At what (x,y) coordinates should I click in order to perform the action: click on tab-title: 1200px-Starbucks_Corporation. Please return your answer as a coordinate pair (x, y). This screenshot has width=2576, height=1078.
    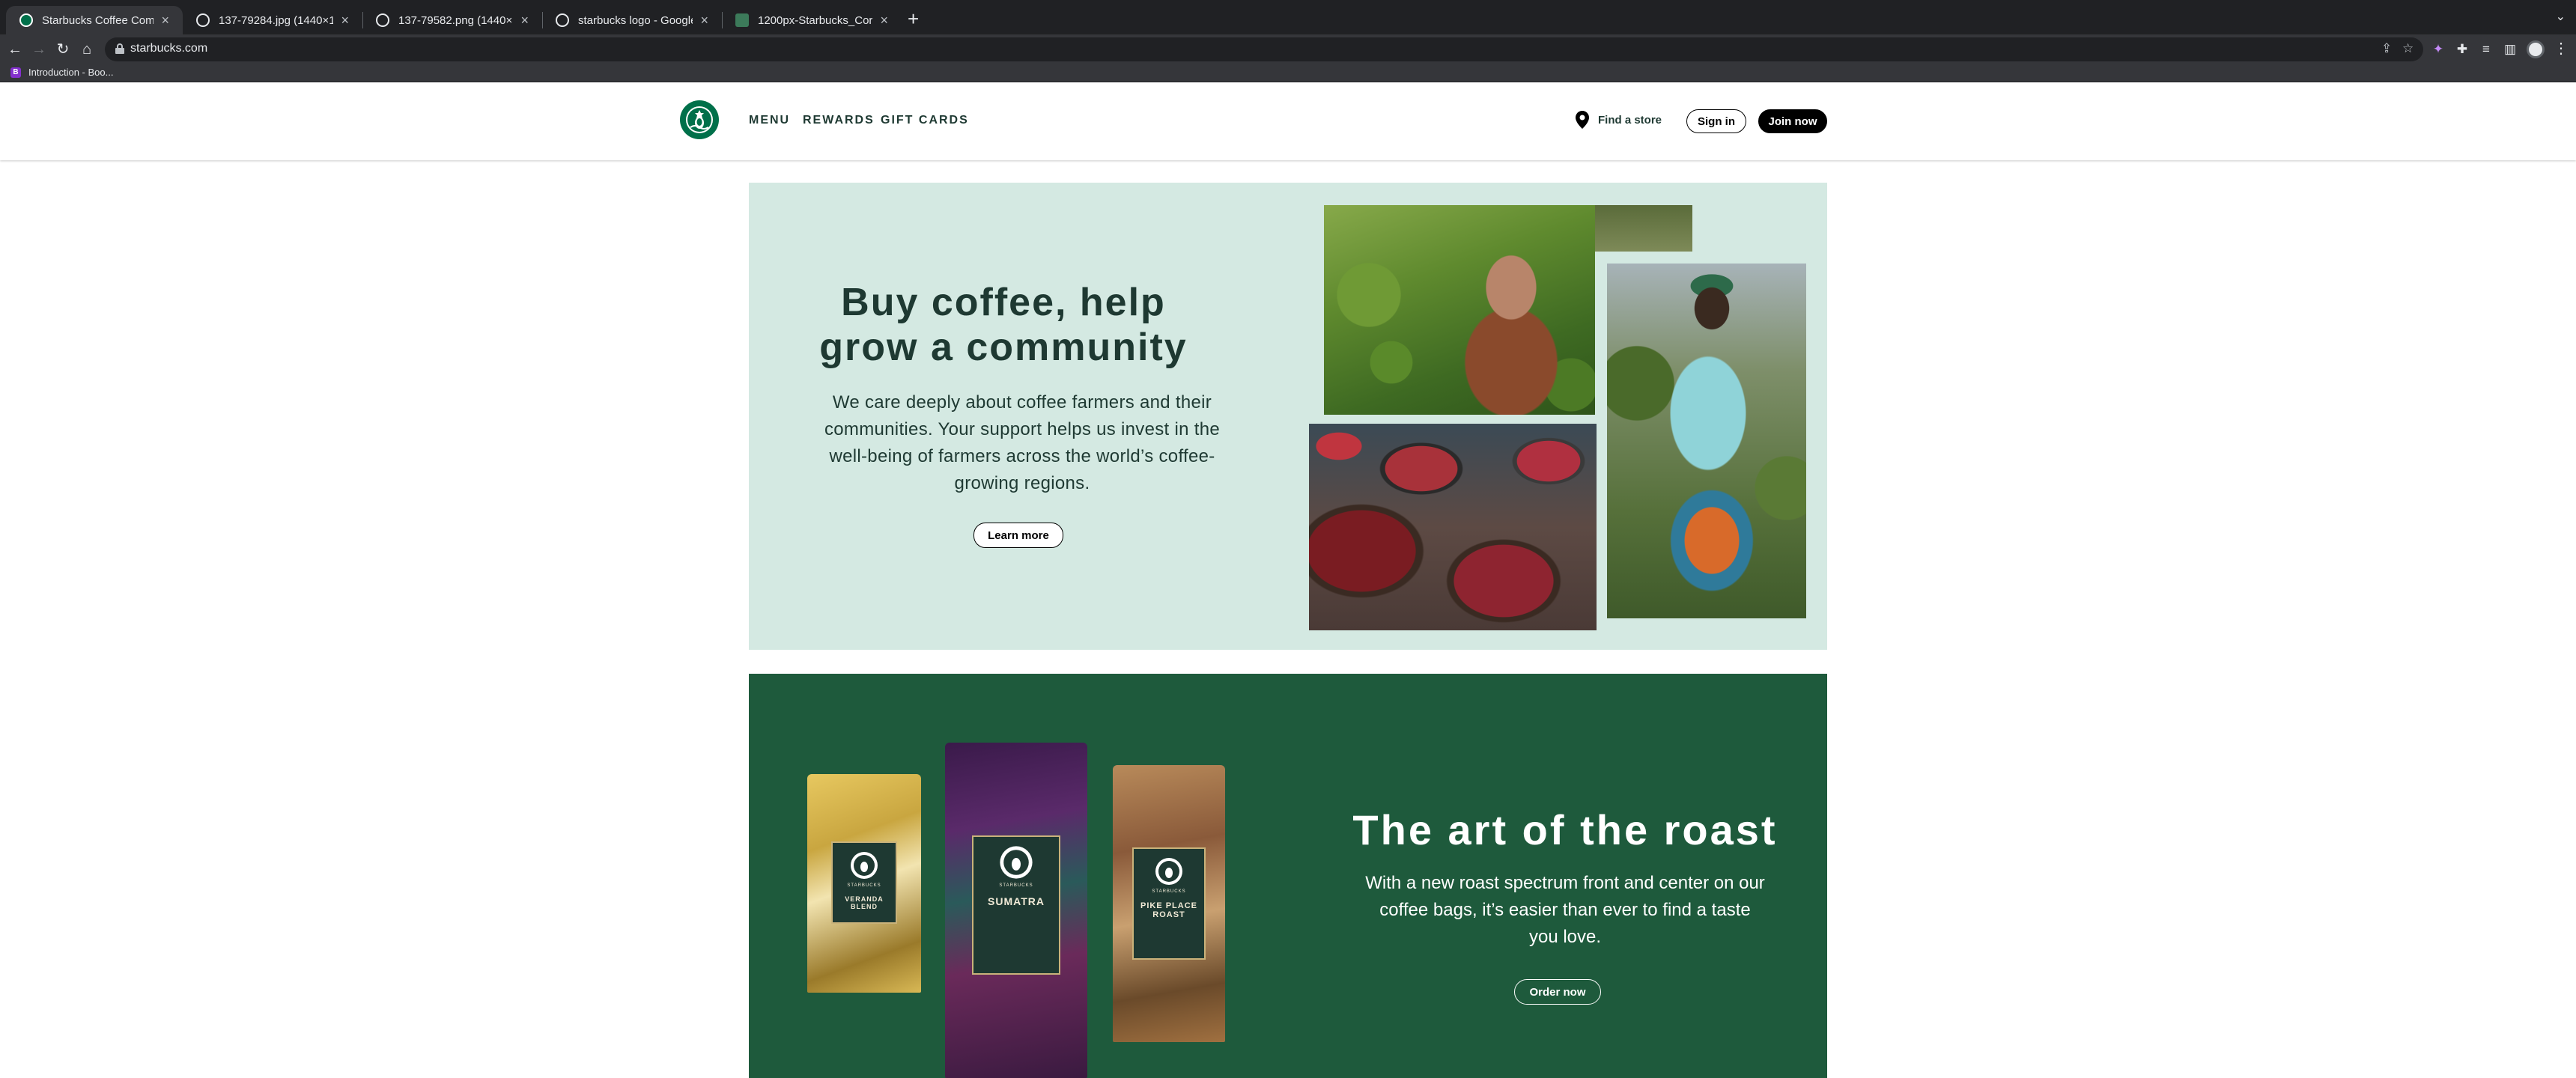
    Looking at the image, I should click on (815, 20).